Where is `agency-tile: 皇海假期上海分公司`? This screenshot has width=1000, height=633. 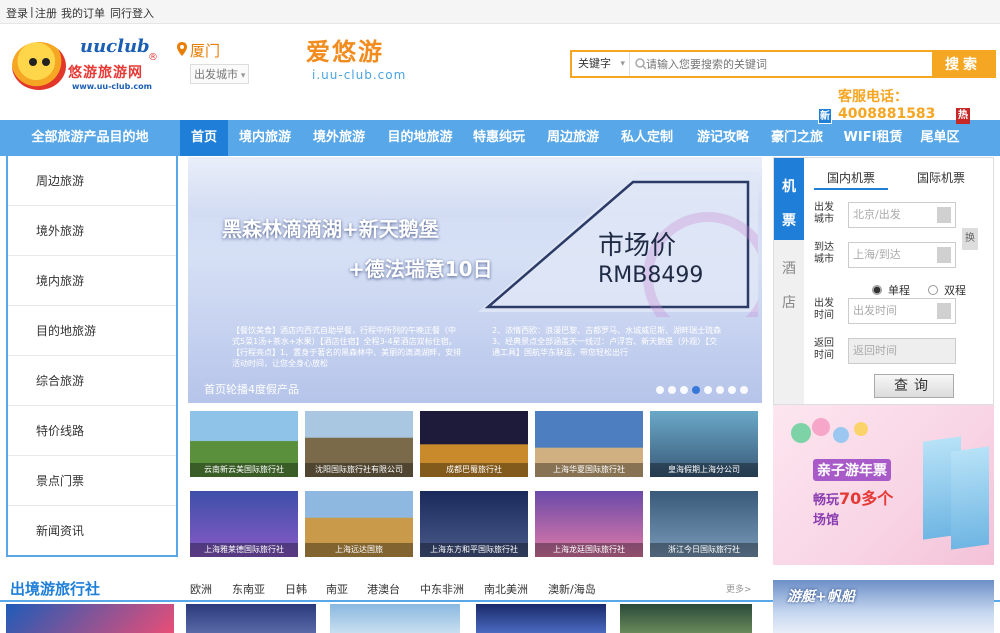
agency-tile: 皇海假期上海分公司 is located at coordinates (704, 444).